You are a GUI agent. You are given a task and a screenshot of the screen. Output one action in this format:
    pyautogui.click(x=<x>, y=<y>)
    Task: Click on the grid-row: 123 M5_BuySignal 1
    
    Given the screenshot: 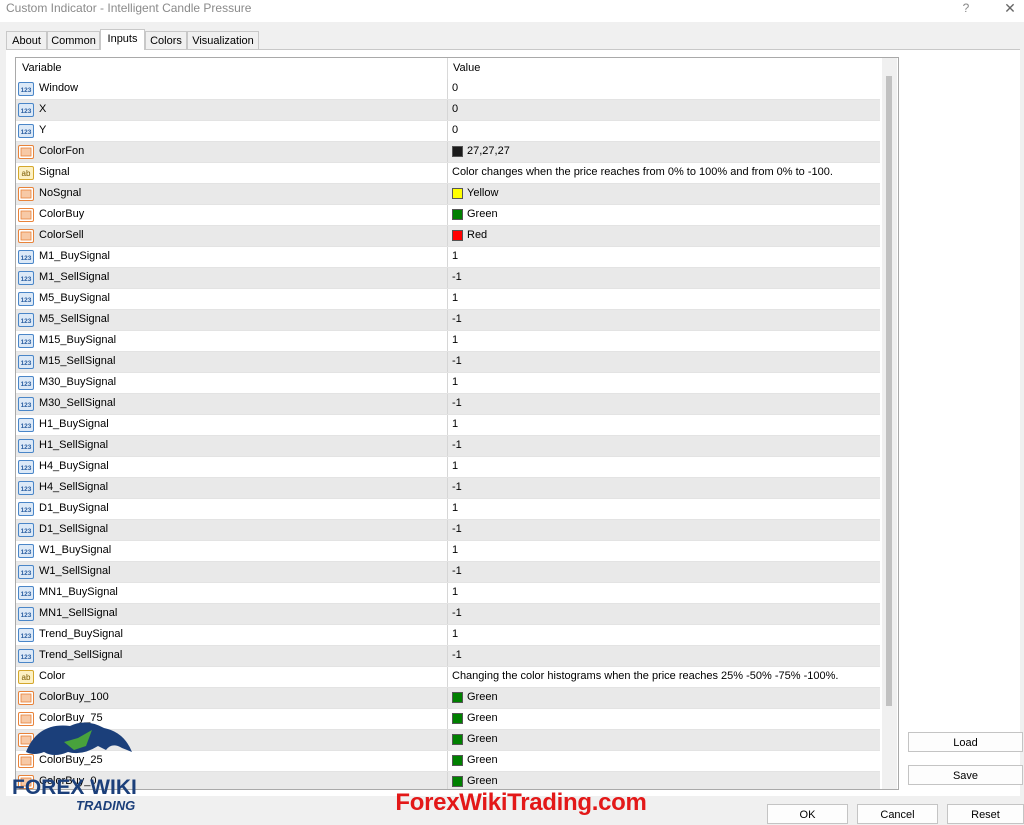 What is the action you would take?
    pyautogui.click(x=448, y=299)
    